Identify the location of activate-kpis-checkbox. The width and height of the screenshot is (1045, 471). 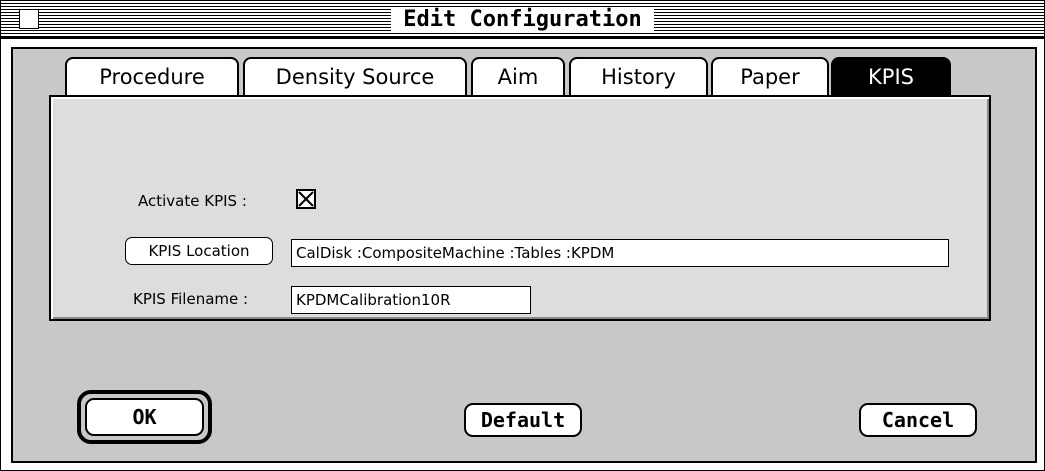
(306, 199).